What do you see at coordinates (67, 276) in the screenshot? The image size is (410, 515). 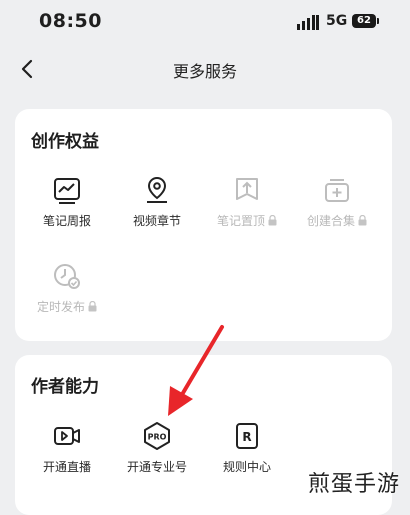 I see `scheduled-publish-icon` at bounding box center [67, 276].